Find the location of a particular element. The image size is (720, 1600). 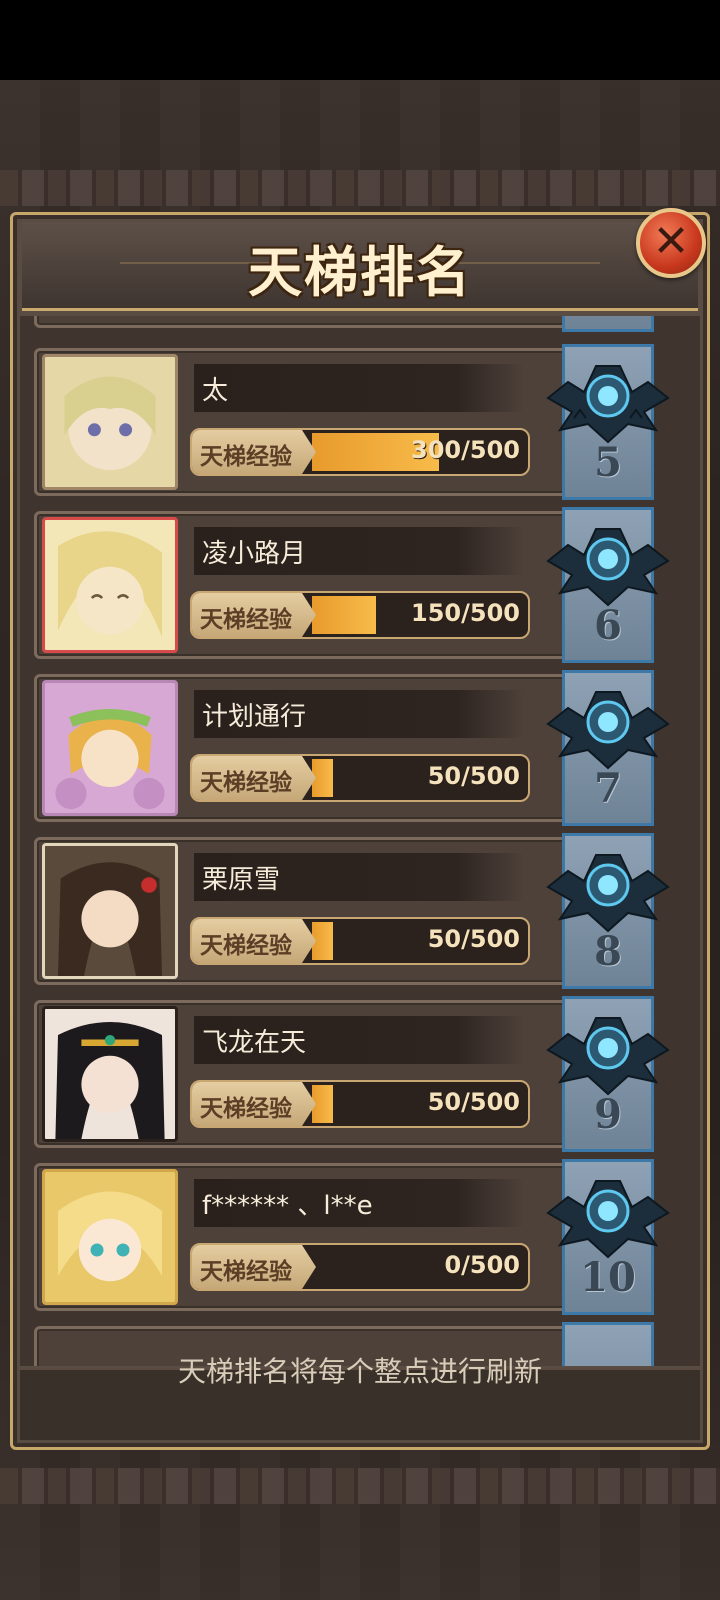

player-name: 计划通行 is located at coordinates (254, 717).